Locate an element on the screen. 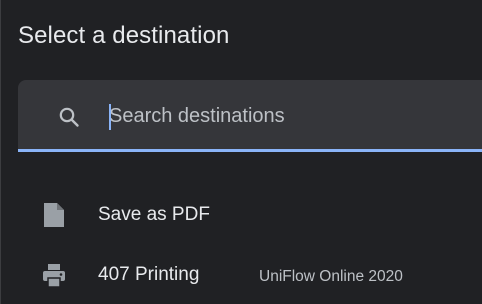  search-input is located at coordinates (286, 116).